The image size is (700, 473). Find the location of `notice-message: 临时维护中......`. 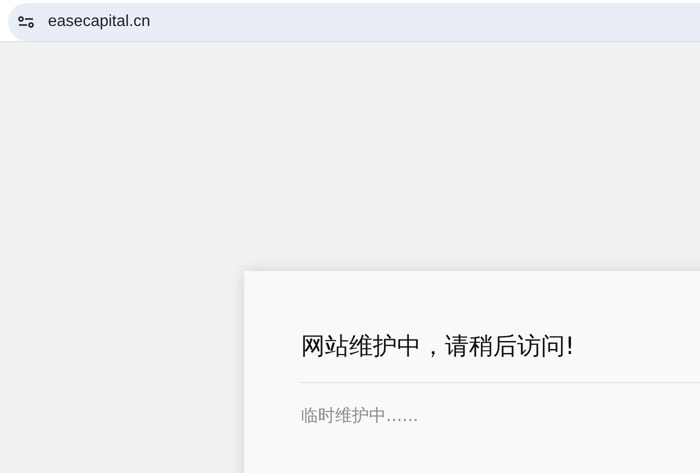

notice-message: 临时维护中...... is located at coordinates (360, 416).